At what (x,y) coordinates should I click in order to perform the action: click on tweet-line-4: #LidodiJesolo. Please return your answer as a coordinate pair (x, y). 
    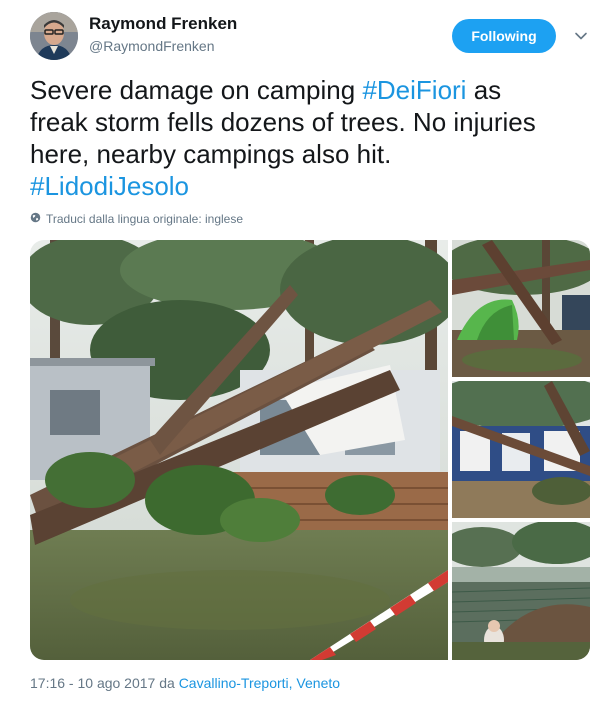
    Looking at the image, I should click on (310, 186).